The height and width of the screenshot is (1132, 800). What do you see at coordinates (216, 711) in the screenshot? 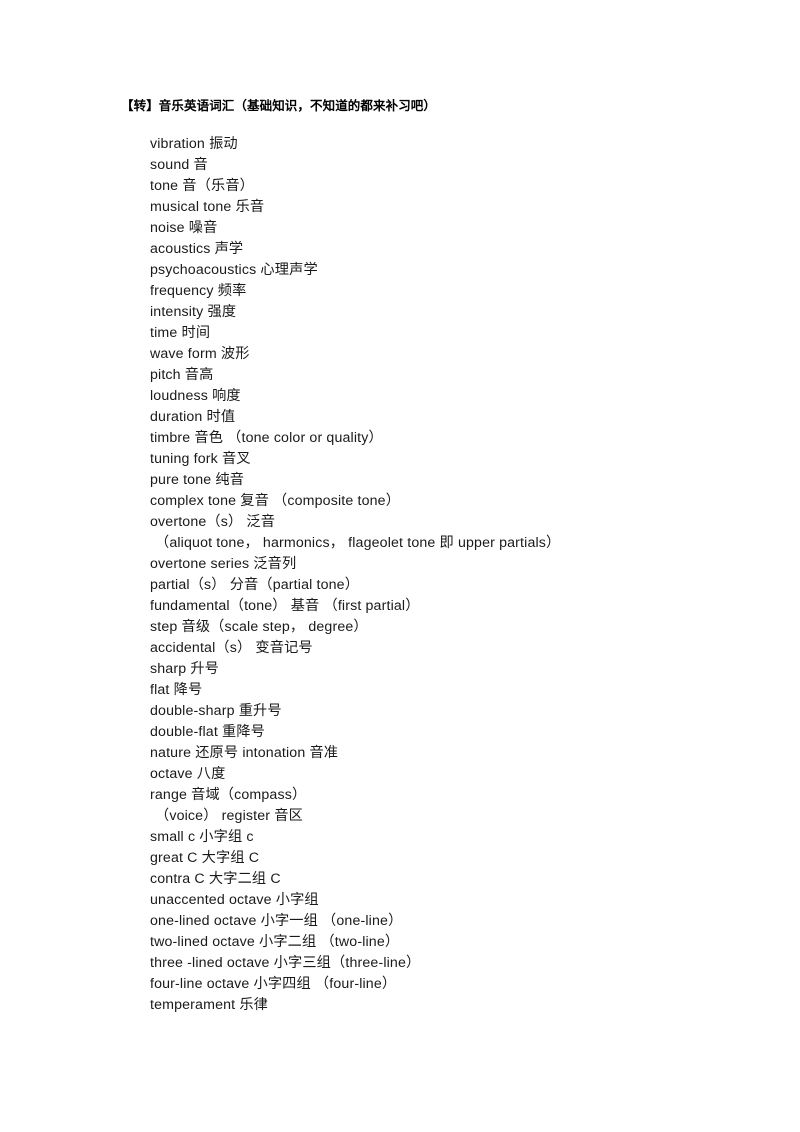
I see `vocabulary-entry: double-sharp 重升号` at bounding box center [216, 711].